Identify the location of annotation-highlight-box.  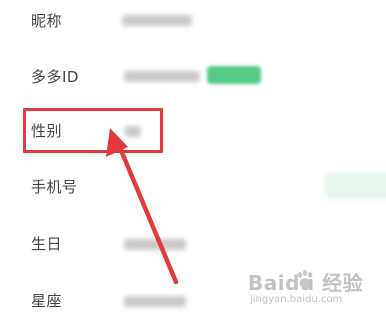
(93, 130).